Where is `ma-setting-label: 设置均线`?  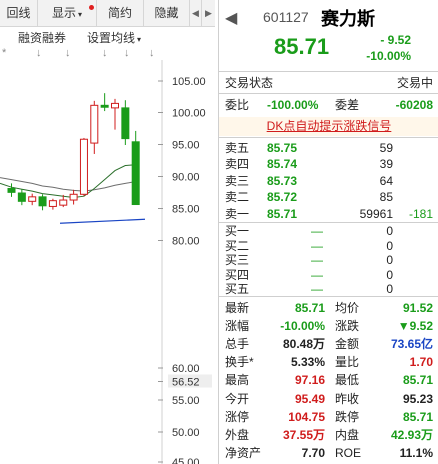
ma-setting-label: 设置均线 is located at coordinates (111, 38).